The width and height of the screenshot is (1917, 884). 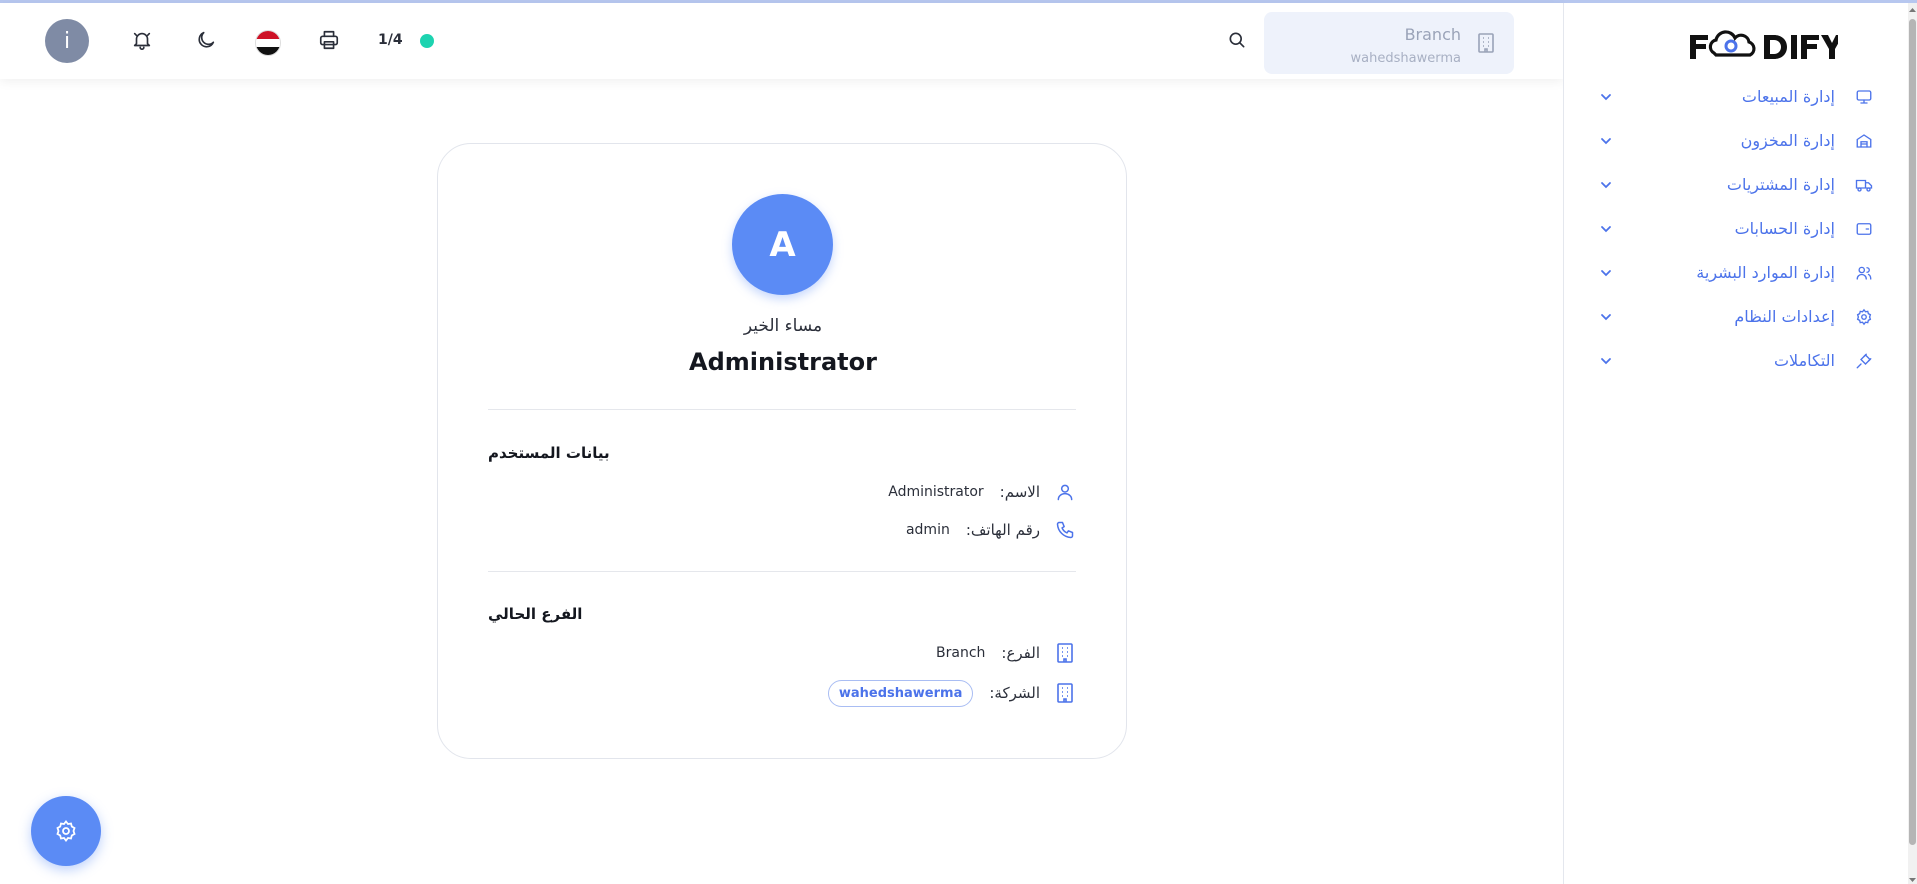 What do you see at coordinates (1864, 141) in the screenshot?
I see `warehouse-icon` at bounding box center [1864, 141].